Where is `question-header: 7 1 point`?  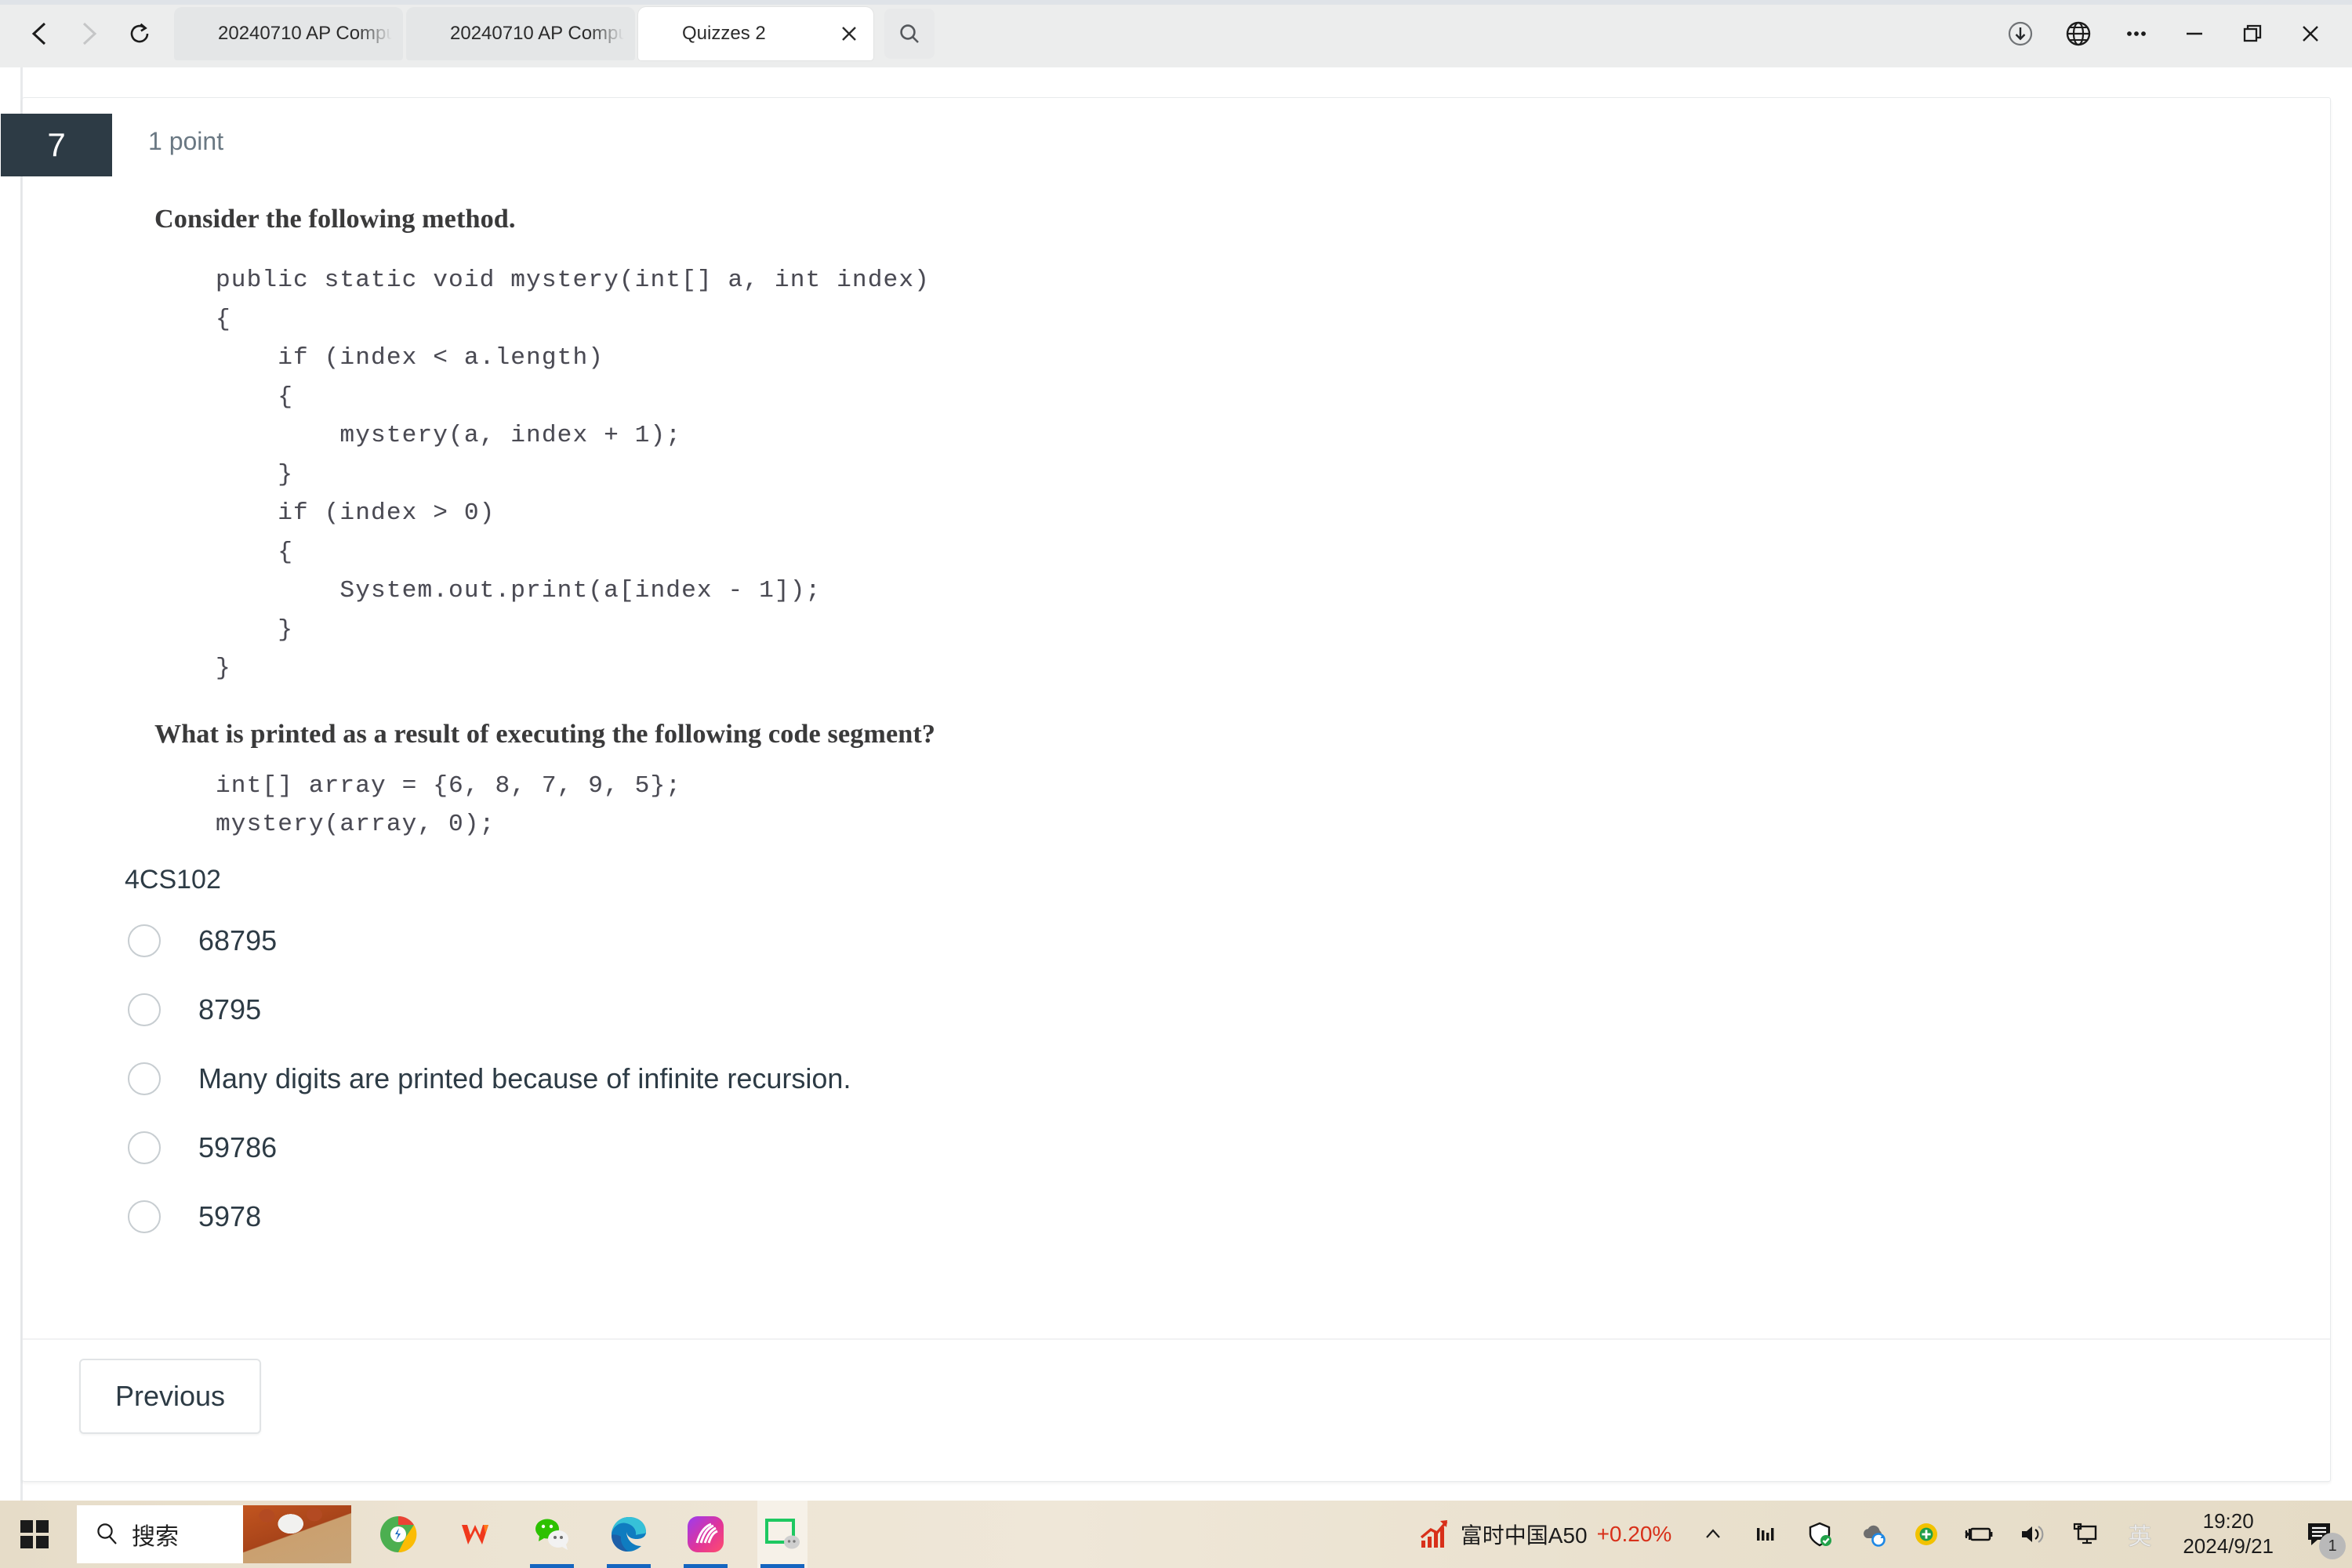 question-header: 7 1 point is located at coordinates (1165, 137).